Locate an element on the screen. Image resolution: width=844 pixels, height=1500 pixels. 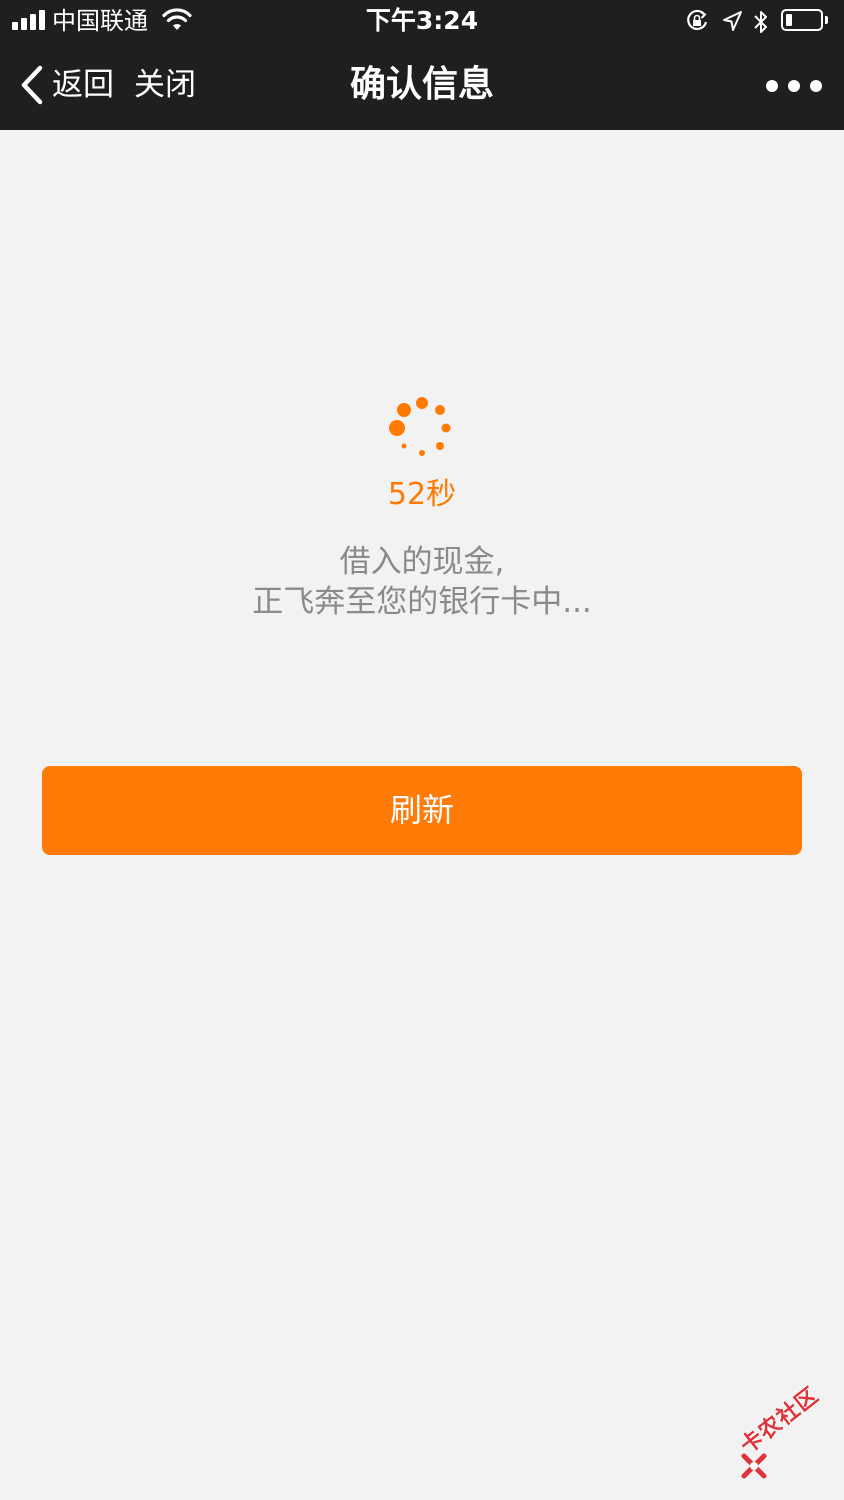
status-bar: 中国联通 下午3:24 is located at coordinates (422, 21).